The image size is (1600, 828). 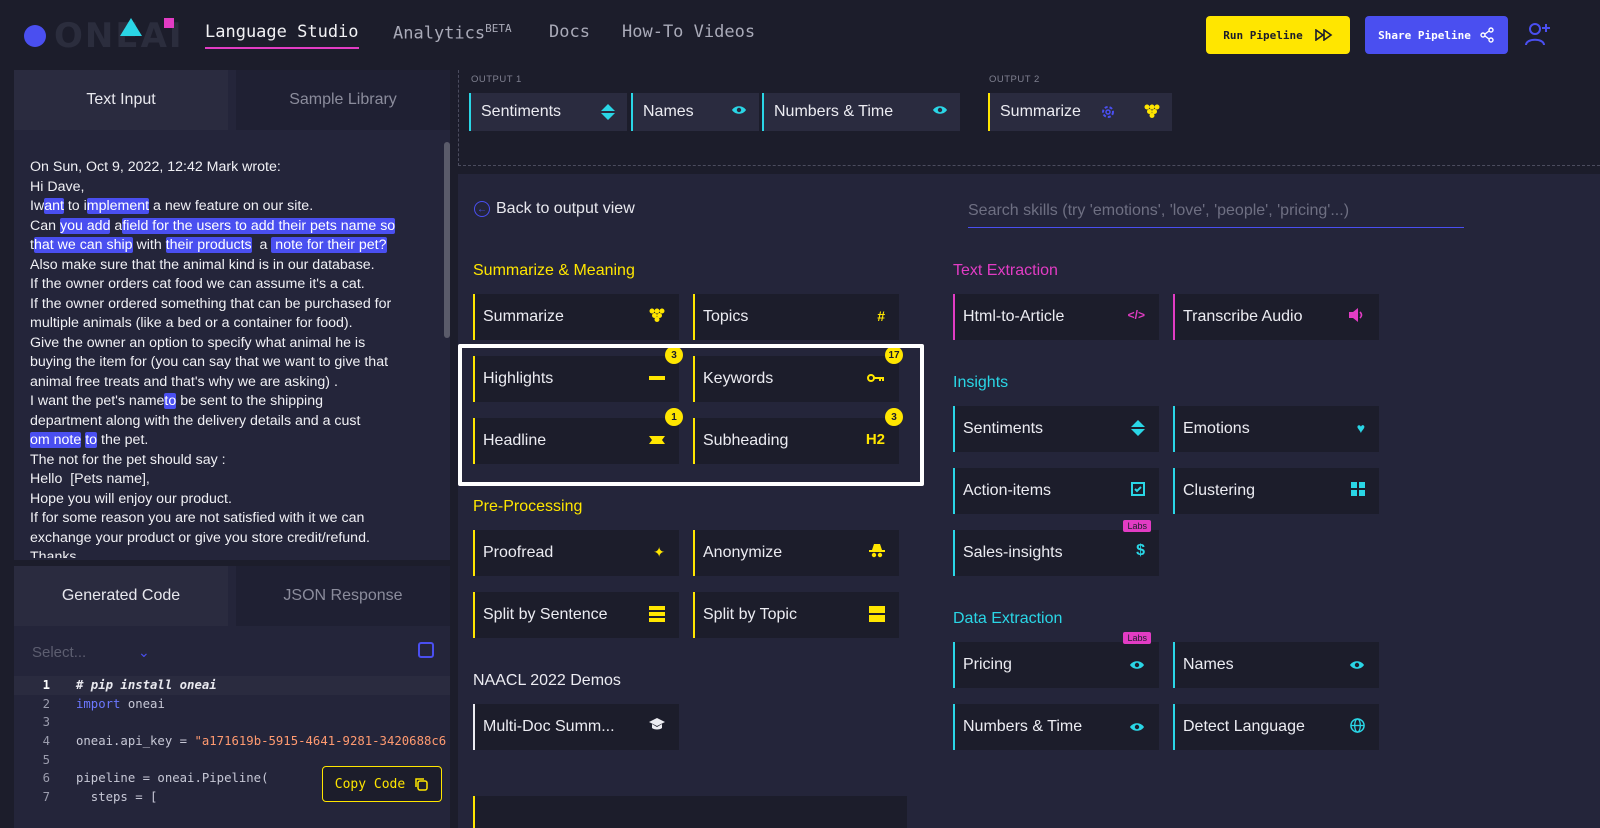 I want to click on copy-icon, so click(x=426, y=650).